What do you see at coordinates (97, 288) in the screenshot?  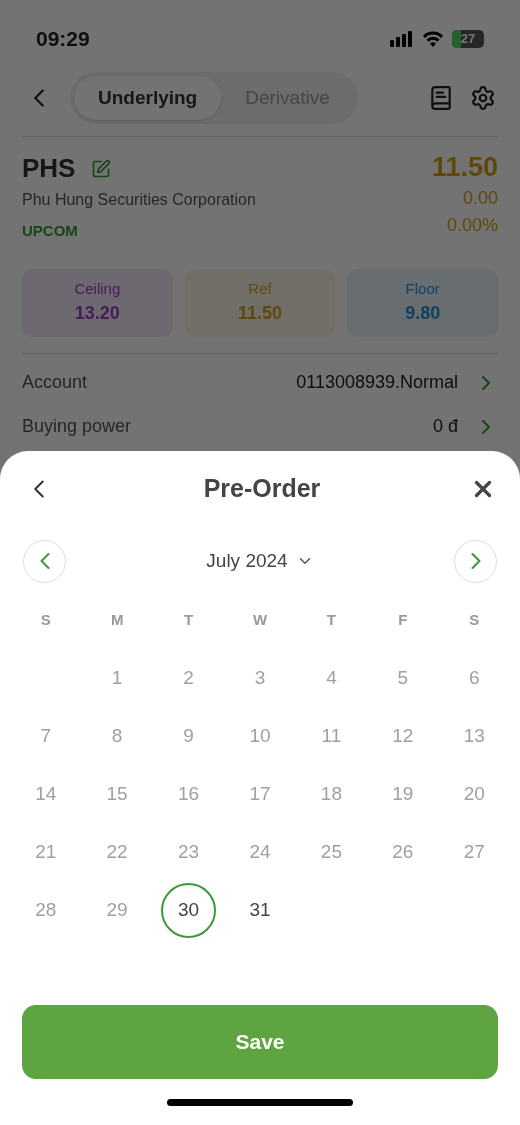 I see `price-card-label: Ceiling` at bounding box center [97, 288].